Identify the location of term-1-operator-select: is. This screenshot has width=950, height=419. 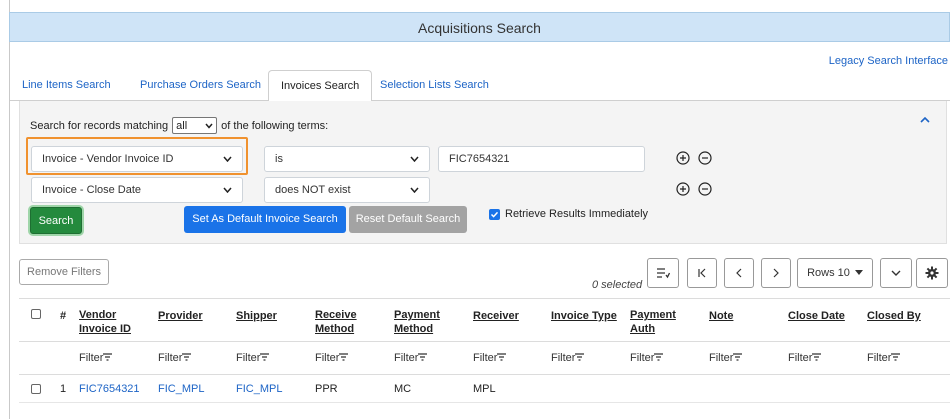
(347, 159).